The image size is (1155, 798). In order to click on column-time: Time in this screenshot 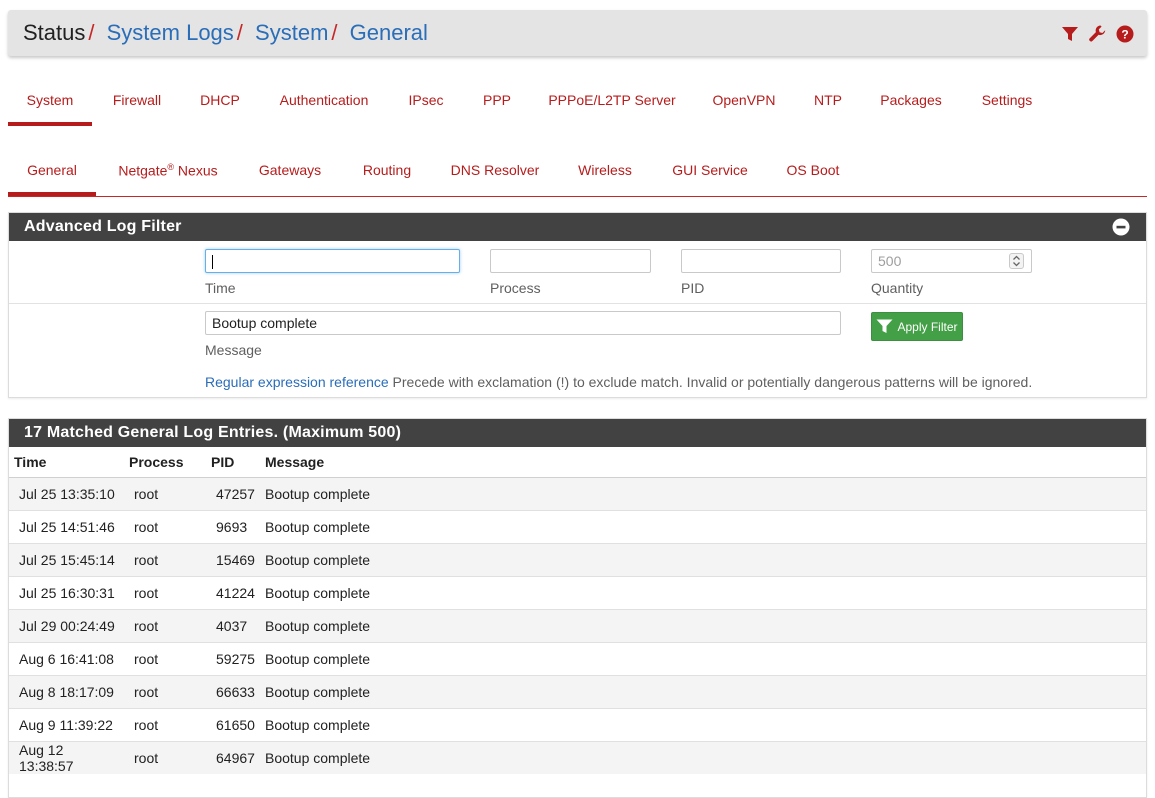, I will do `click(66, 462)`.